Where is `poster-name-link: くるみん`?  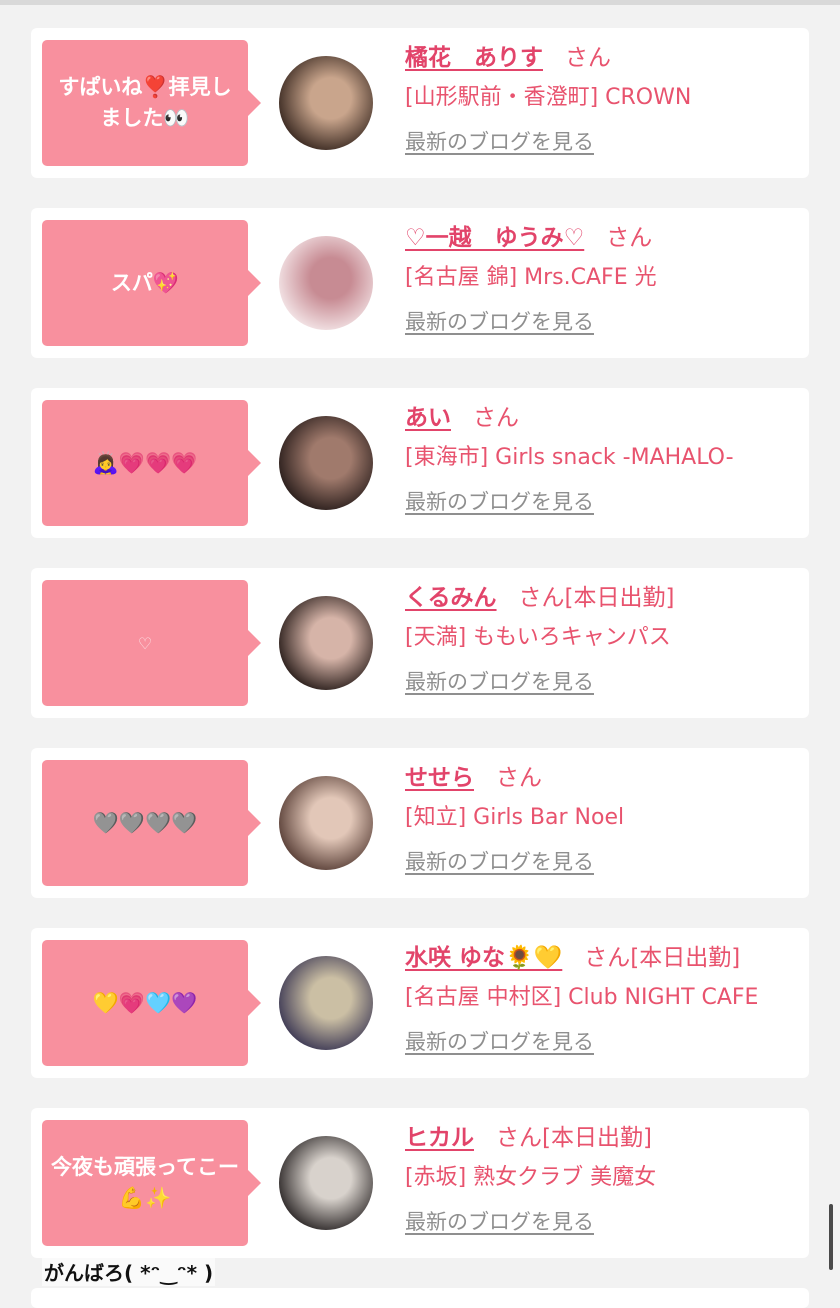
poster-name-link: くるみん is located at coordinates (451, 598).